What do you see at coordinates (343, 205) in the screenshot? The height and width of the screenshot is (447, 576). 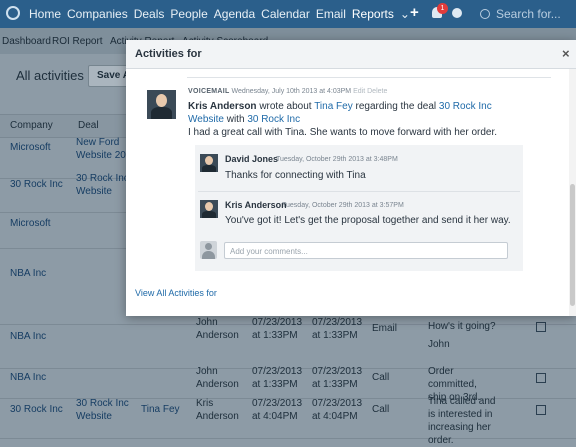 I see `comment-time: Tuesday, October 29th 2013 at 3:57PM` at bounding box center [343, 205].